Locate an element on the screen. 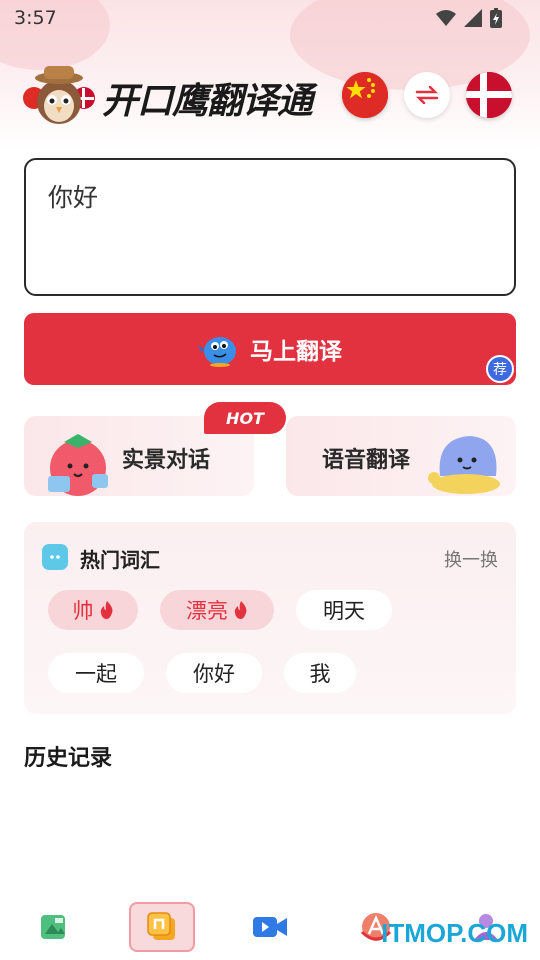 Image resolution: width=540 pixels, height=960 pixels. scene-dialogue-card: 实景对话 HOT is located at coordinates (155, 449).